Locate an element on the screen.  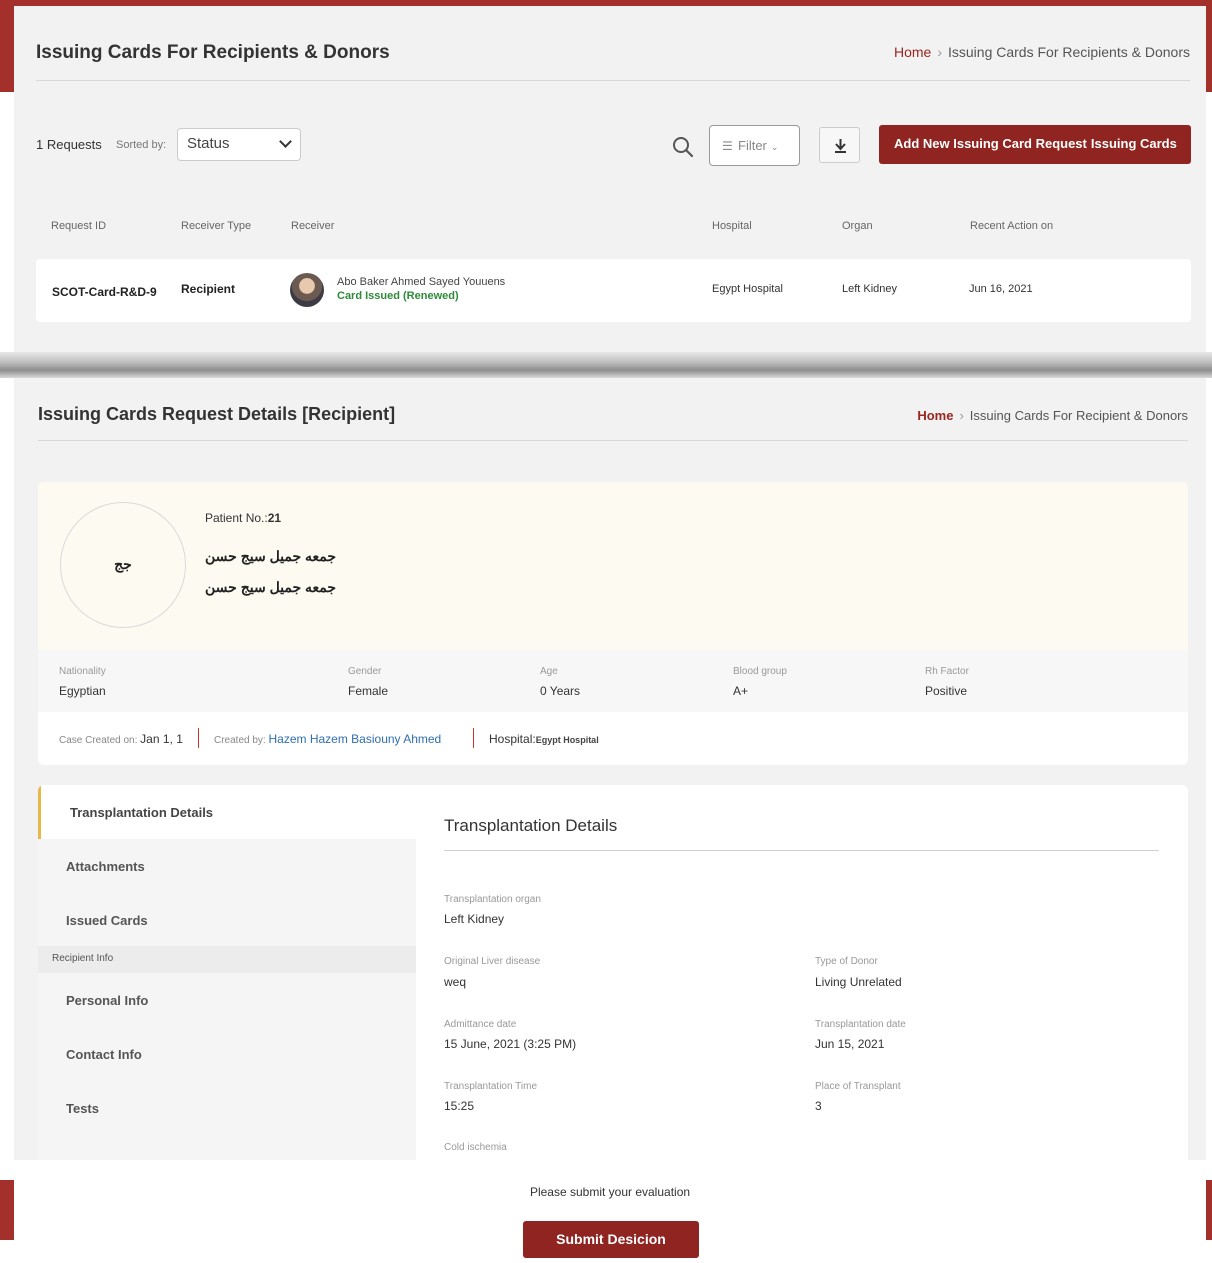
case-hospital-label: Hospital: is located at coordinates (512, 739).